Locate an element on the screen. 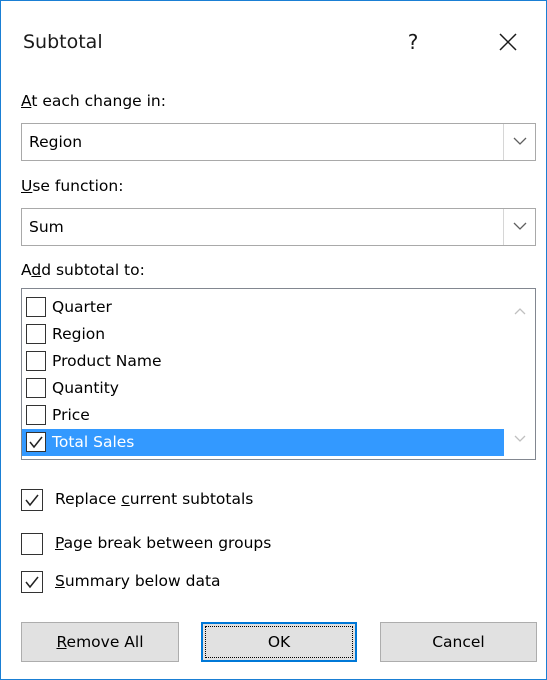 The width and height of the screenshot is (547, 680). summary-below-data-checkbox is located at coordinates (32, 582).